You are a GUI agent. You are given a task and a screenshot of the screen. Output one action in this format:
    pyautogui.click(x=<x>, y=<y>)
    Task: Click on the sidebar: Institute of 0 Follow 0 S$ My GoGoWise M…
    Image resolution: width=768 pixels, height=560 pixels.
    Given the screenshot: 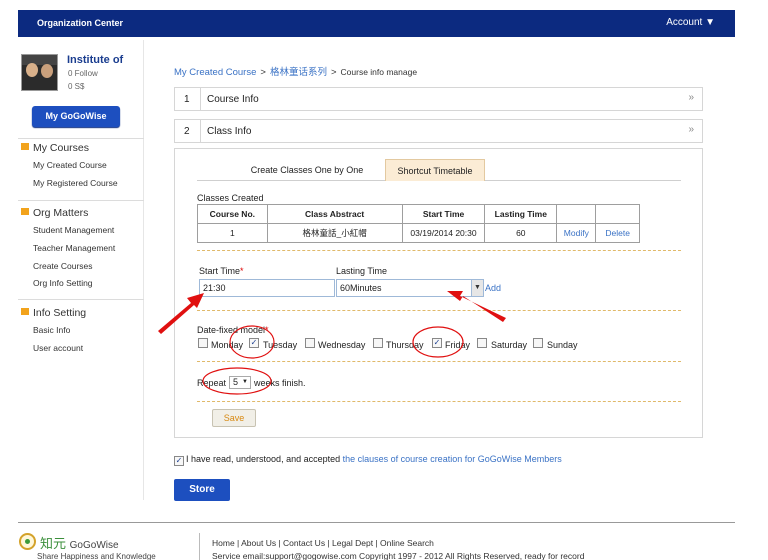 What is the action you would take?
    pyautogui.click(x=81, y=270)
    